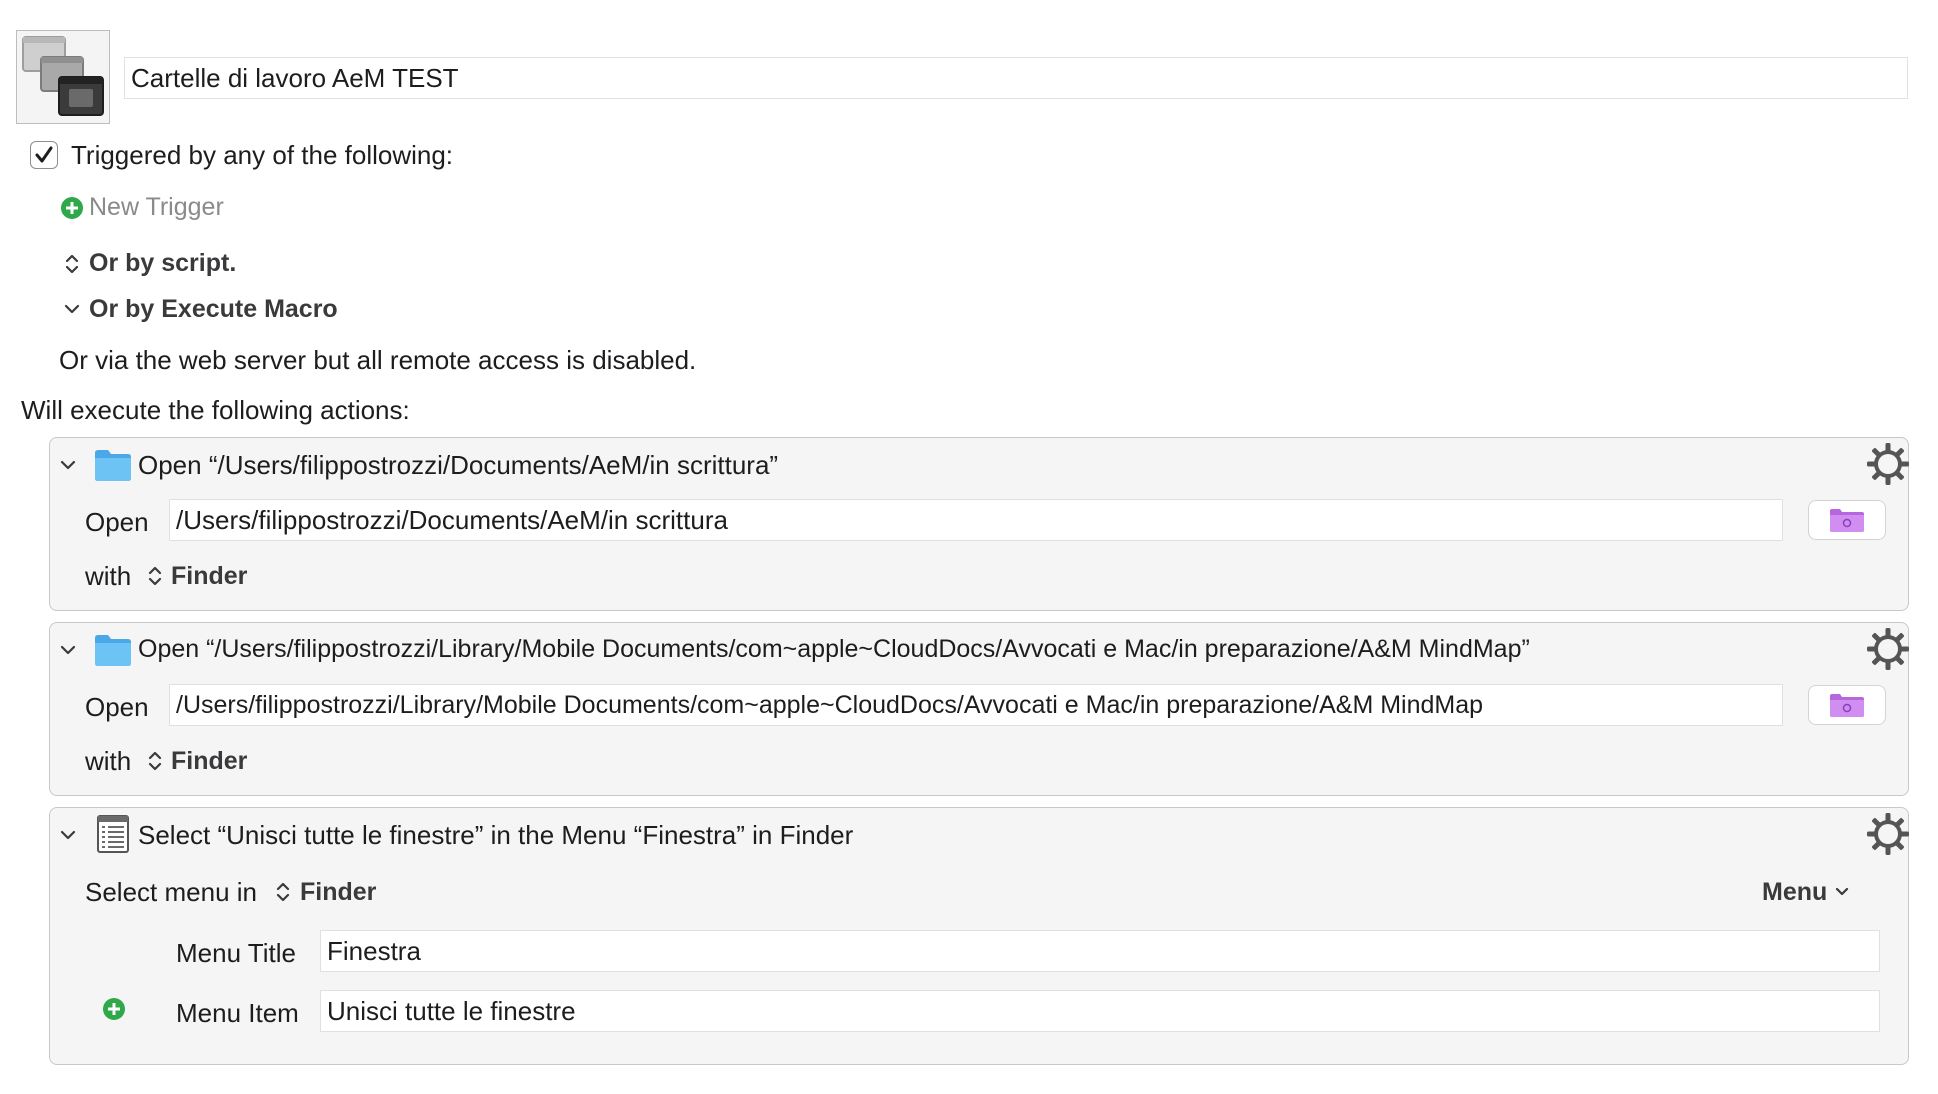  Describe the element at coordinates (236, 953) in the screenshot. I see `menu-title-label: Menu Title` at that location.